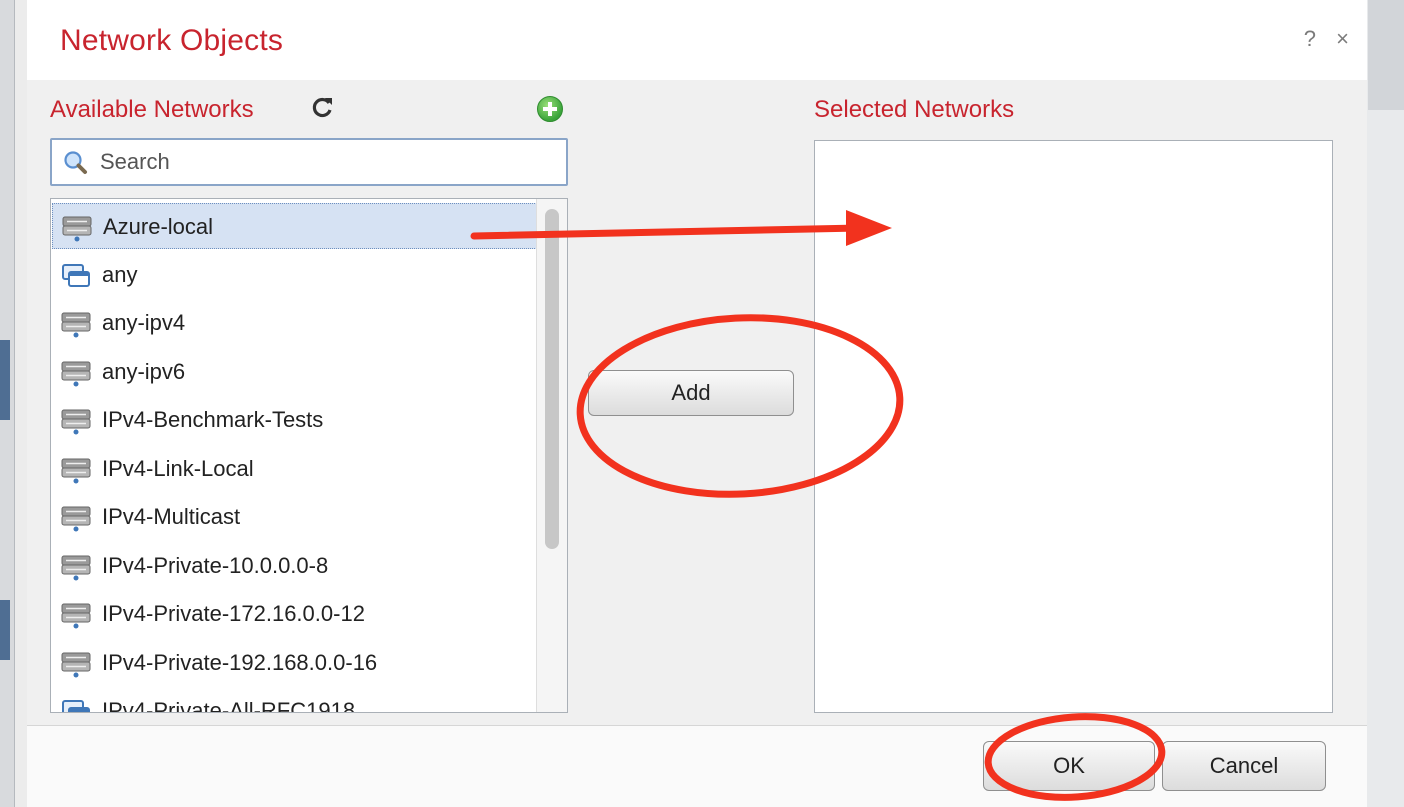 The width and height of the screenshot is (1404, 807). I want to click on list-scrollbar, so click(551, 455).